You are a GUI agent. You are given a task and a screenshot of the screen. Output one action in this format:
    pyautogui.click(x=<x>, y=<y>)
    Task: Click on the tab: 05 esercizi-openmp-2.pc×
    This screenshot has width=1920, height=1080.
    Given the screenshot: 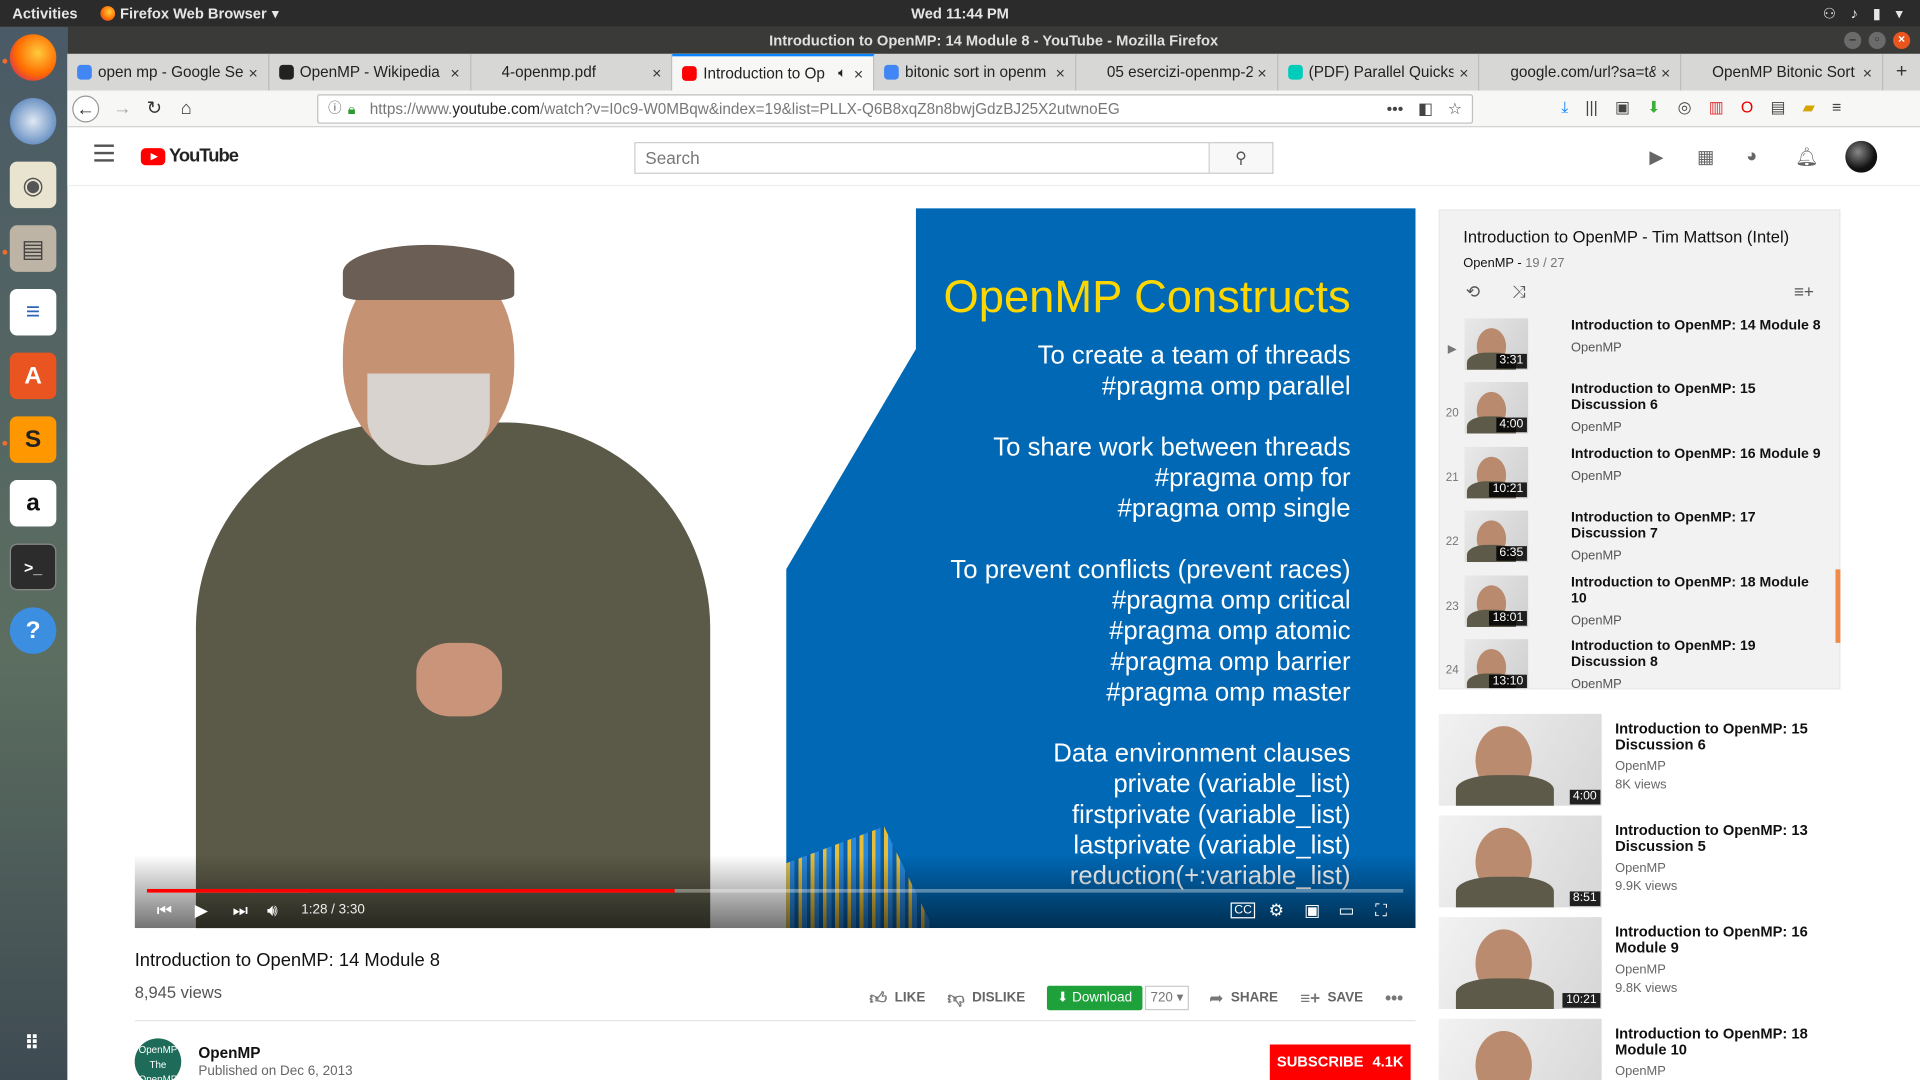 What is the action you would take?
    pyautogui.click(x=1177, y=72)
    